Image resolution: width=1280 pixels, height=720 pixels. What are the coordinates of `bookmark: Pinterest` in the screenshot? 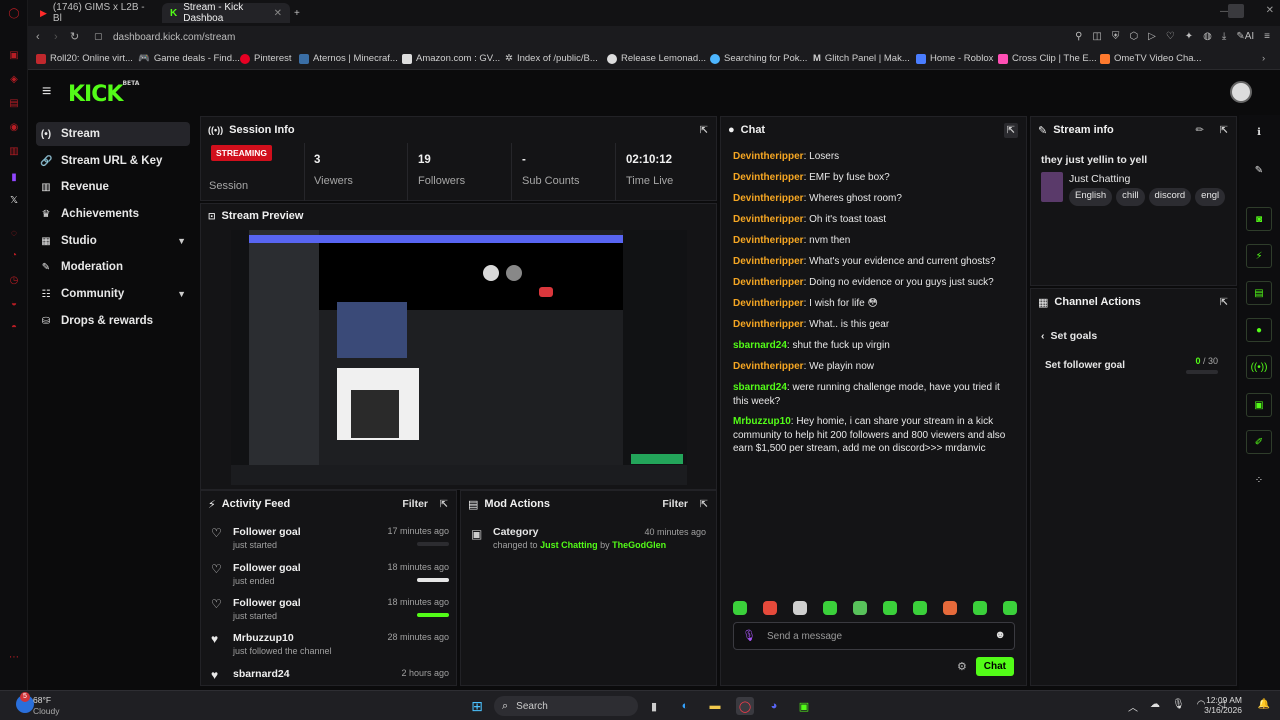 It's located at (266, 58).